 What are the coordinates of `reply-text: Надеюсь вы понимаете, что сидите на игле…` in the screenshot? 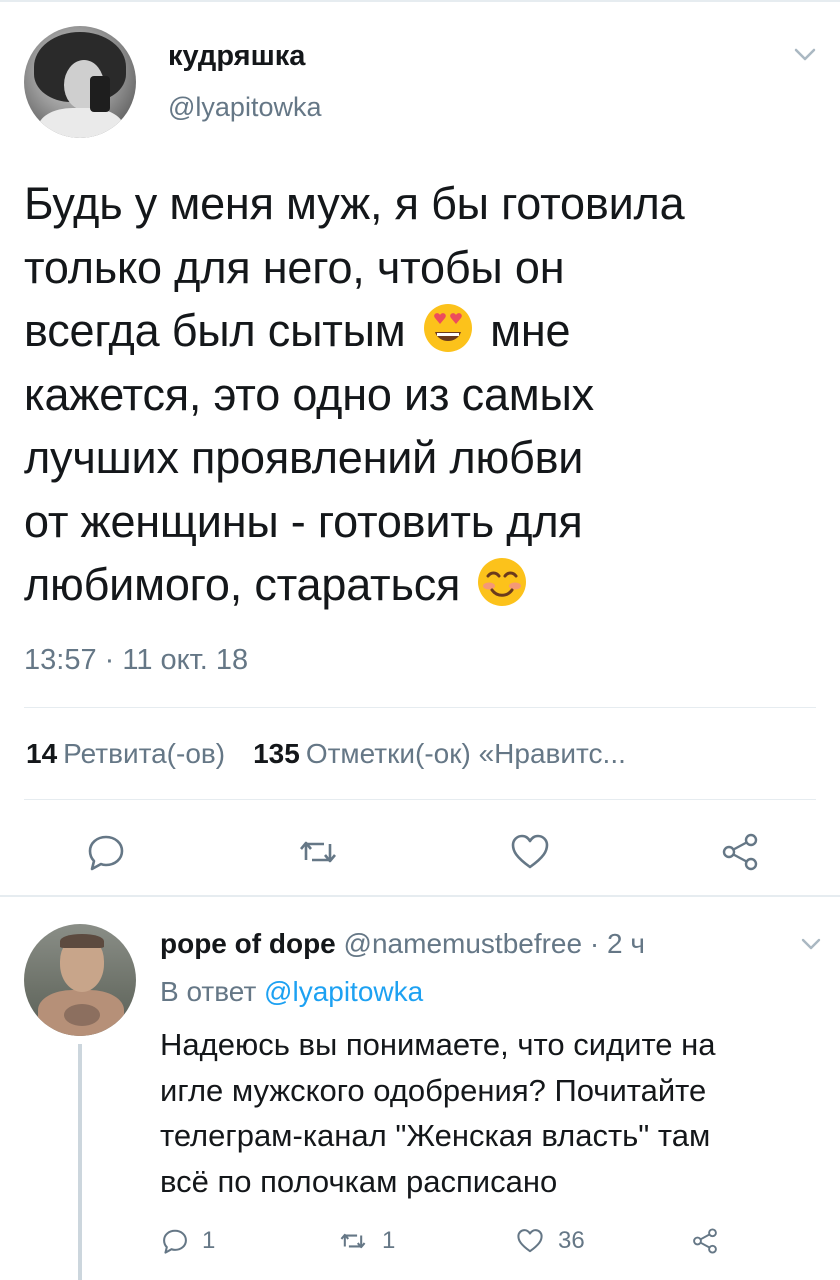 It's located at (438, 1113).